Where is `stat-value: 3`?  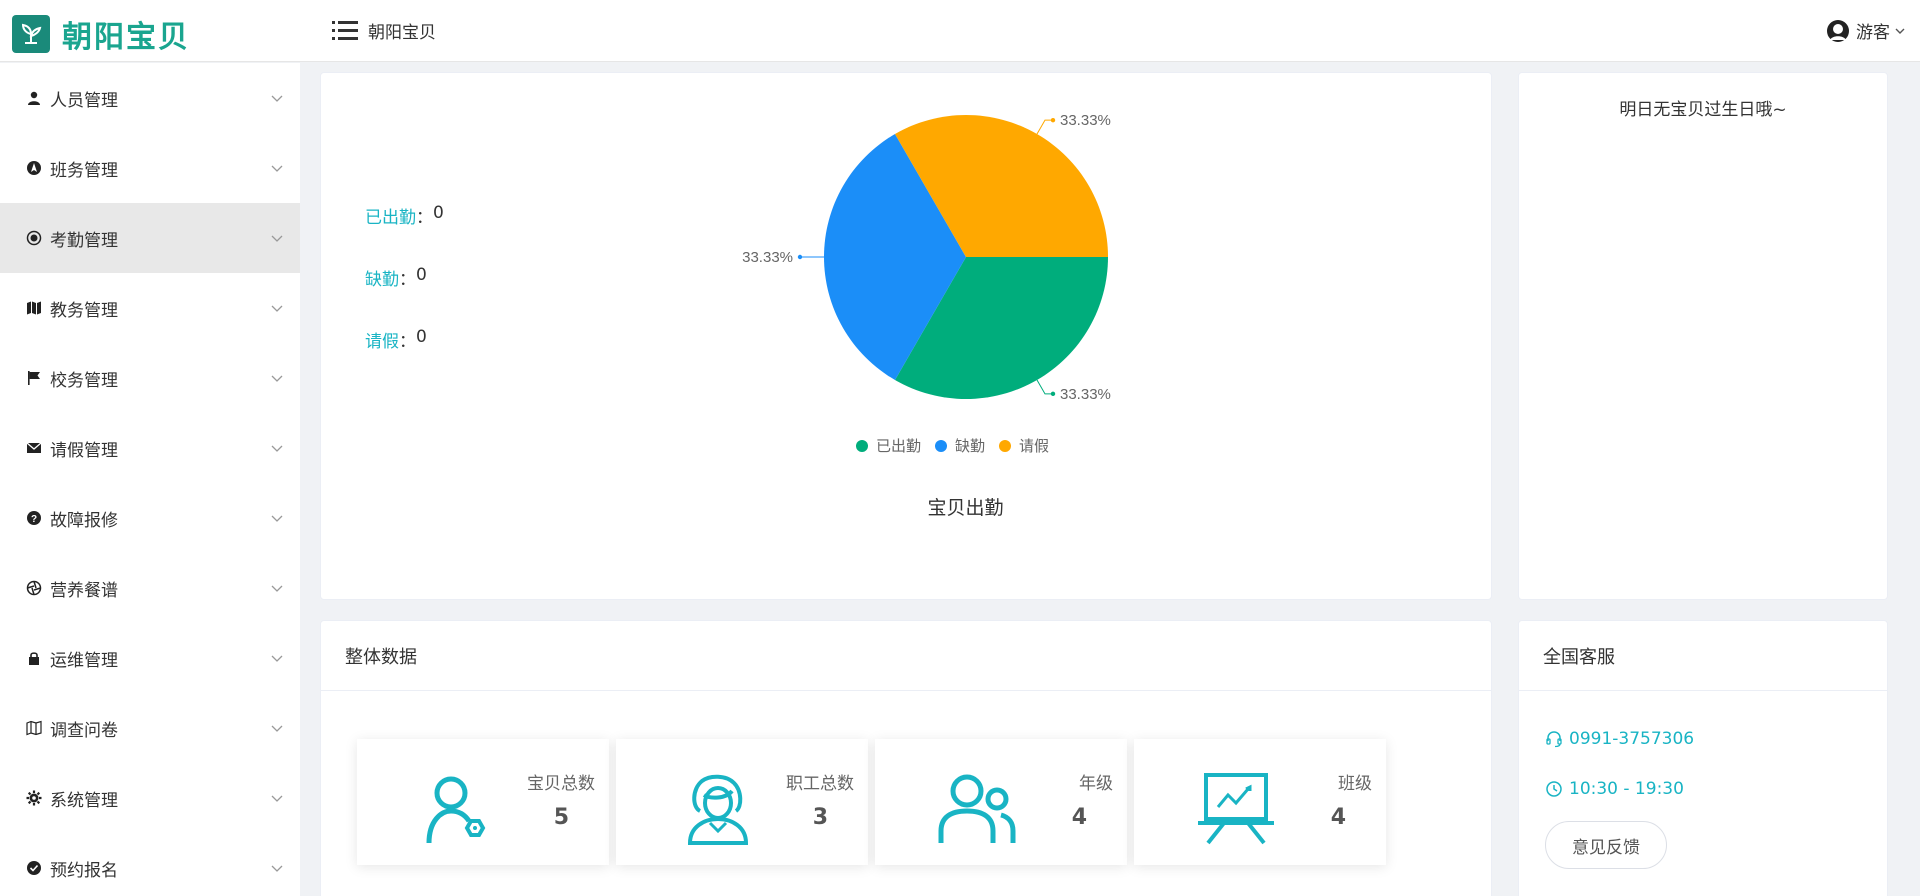 stat-value: 3 is located at coordinates (820, 817).